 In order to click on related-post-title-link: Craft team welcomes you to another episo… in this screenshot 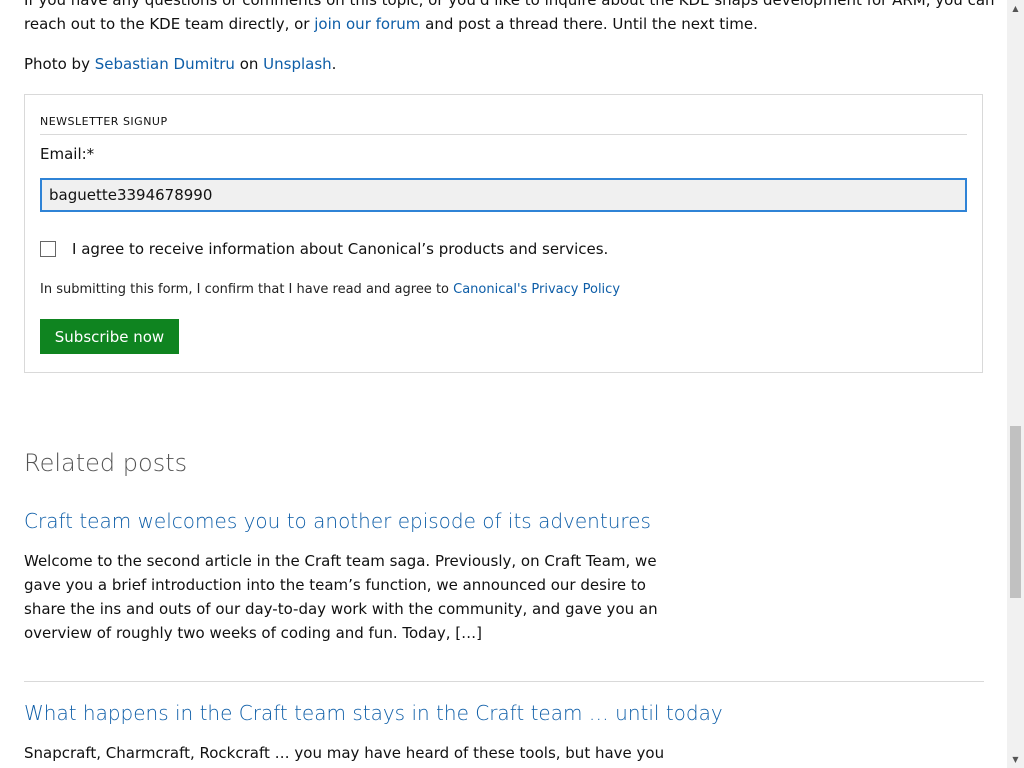, I will do `click(504, 521)`.